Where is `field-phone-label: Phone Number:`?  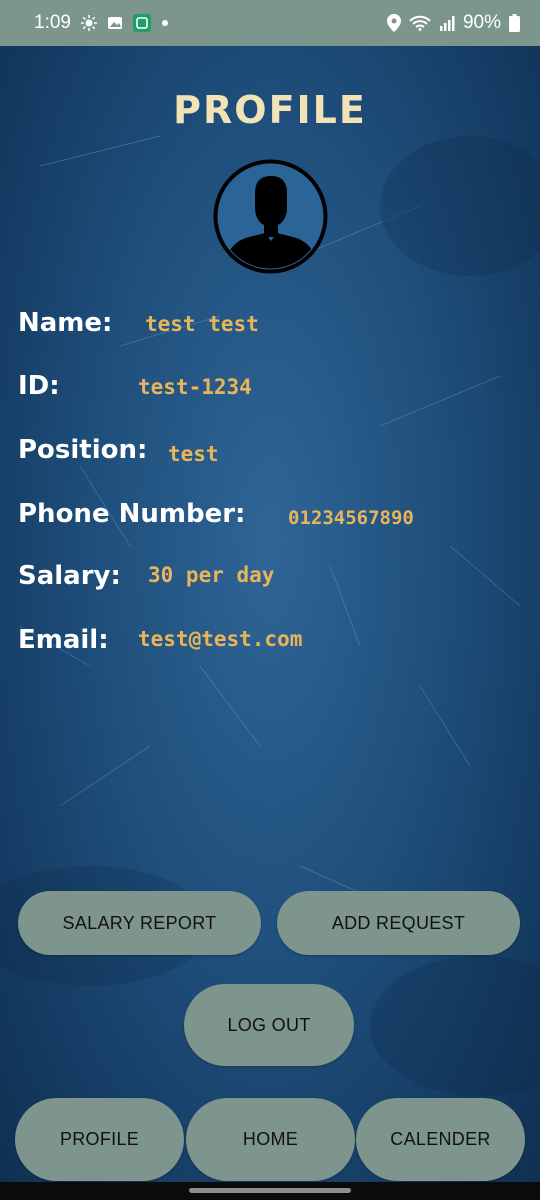
field-phone-label: Phone Number: is located at coordinates (132, 514).